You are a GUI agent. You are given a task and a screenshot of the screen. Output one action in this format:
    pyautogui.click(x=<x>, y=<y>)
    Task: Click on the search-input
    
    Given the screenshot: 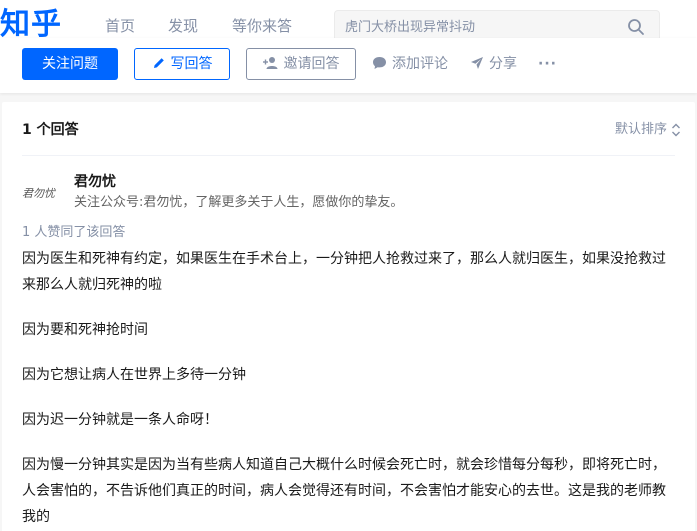 What is the action you would take?
    pyautogui.click(x=480, y=27)
    